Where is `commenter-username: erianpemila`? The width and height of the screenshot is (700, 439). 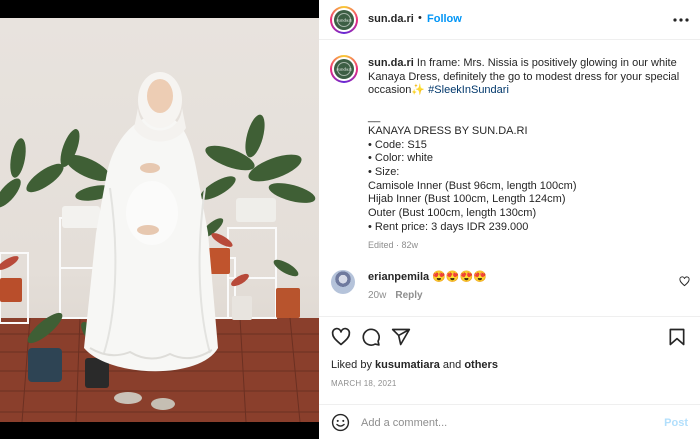 commenter-username: erianpemila is located at coordinates (398, 277).